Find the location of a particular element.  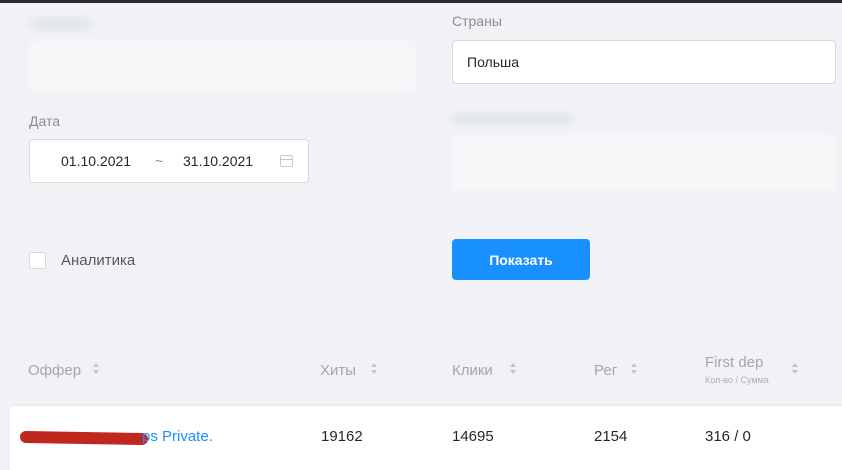

cell-reg: 2154 is located at coordinates (611, 436).